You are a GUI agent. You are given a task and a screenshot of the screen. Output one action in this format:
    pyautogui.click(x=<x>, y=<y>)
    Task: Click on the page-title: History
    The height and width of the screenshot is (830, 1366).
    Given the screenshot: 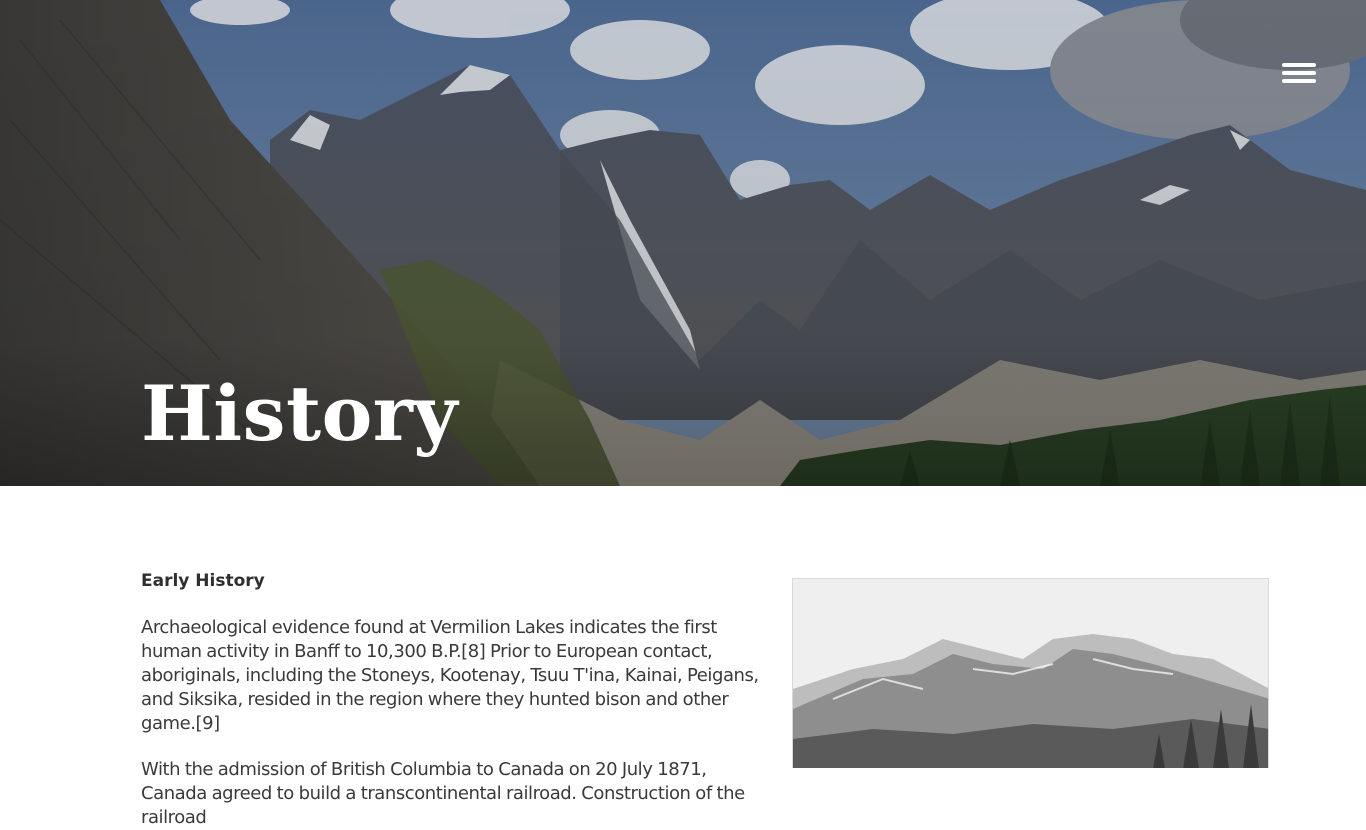 What is the action you would take?
    pyautogui.click(x=299, y=413)
    